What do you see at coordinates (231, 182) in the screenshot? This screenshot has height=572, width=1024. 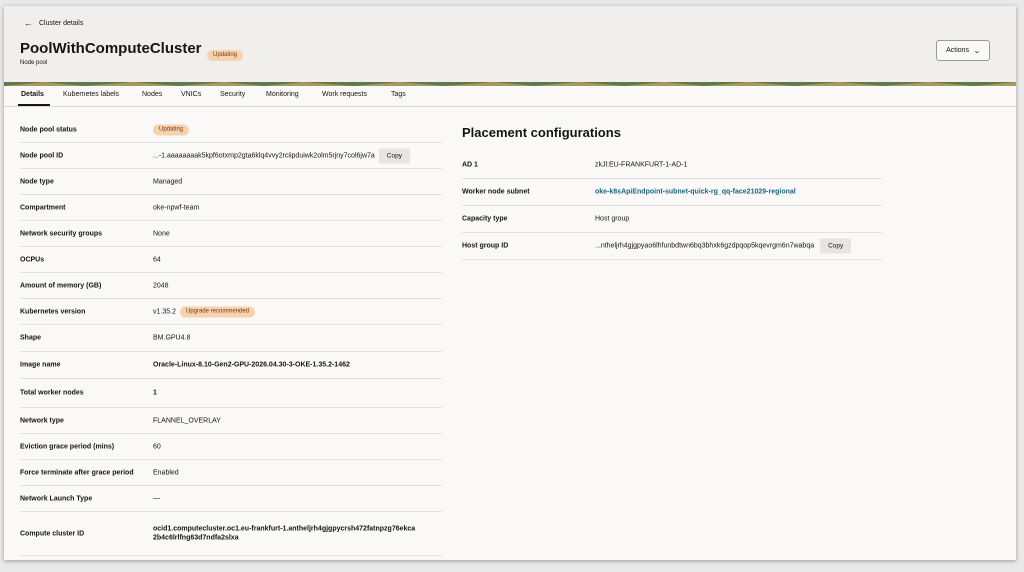 I see `detail-row-node-type: Node type Managed` at bounding box center [231, 182].